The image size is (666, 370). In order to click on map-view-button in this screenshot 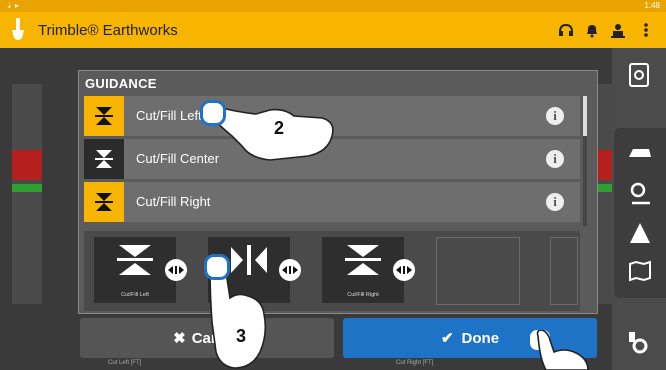, I will do `click(640, 271)`.